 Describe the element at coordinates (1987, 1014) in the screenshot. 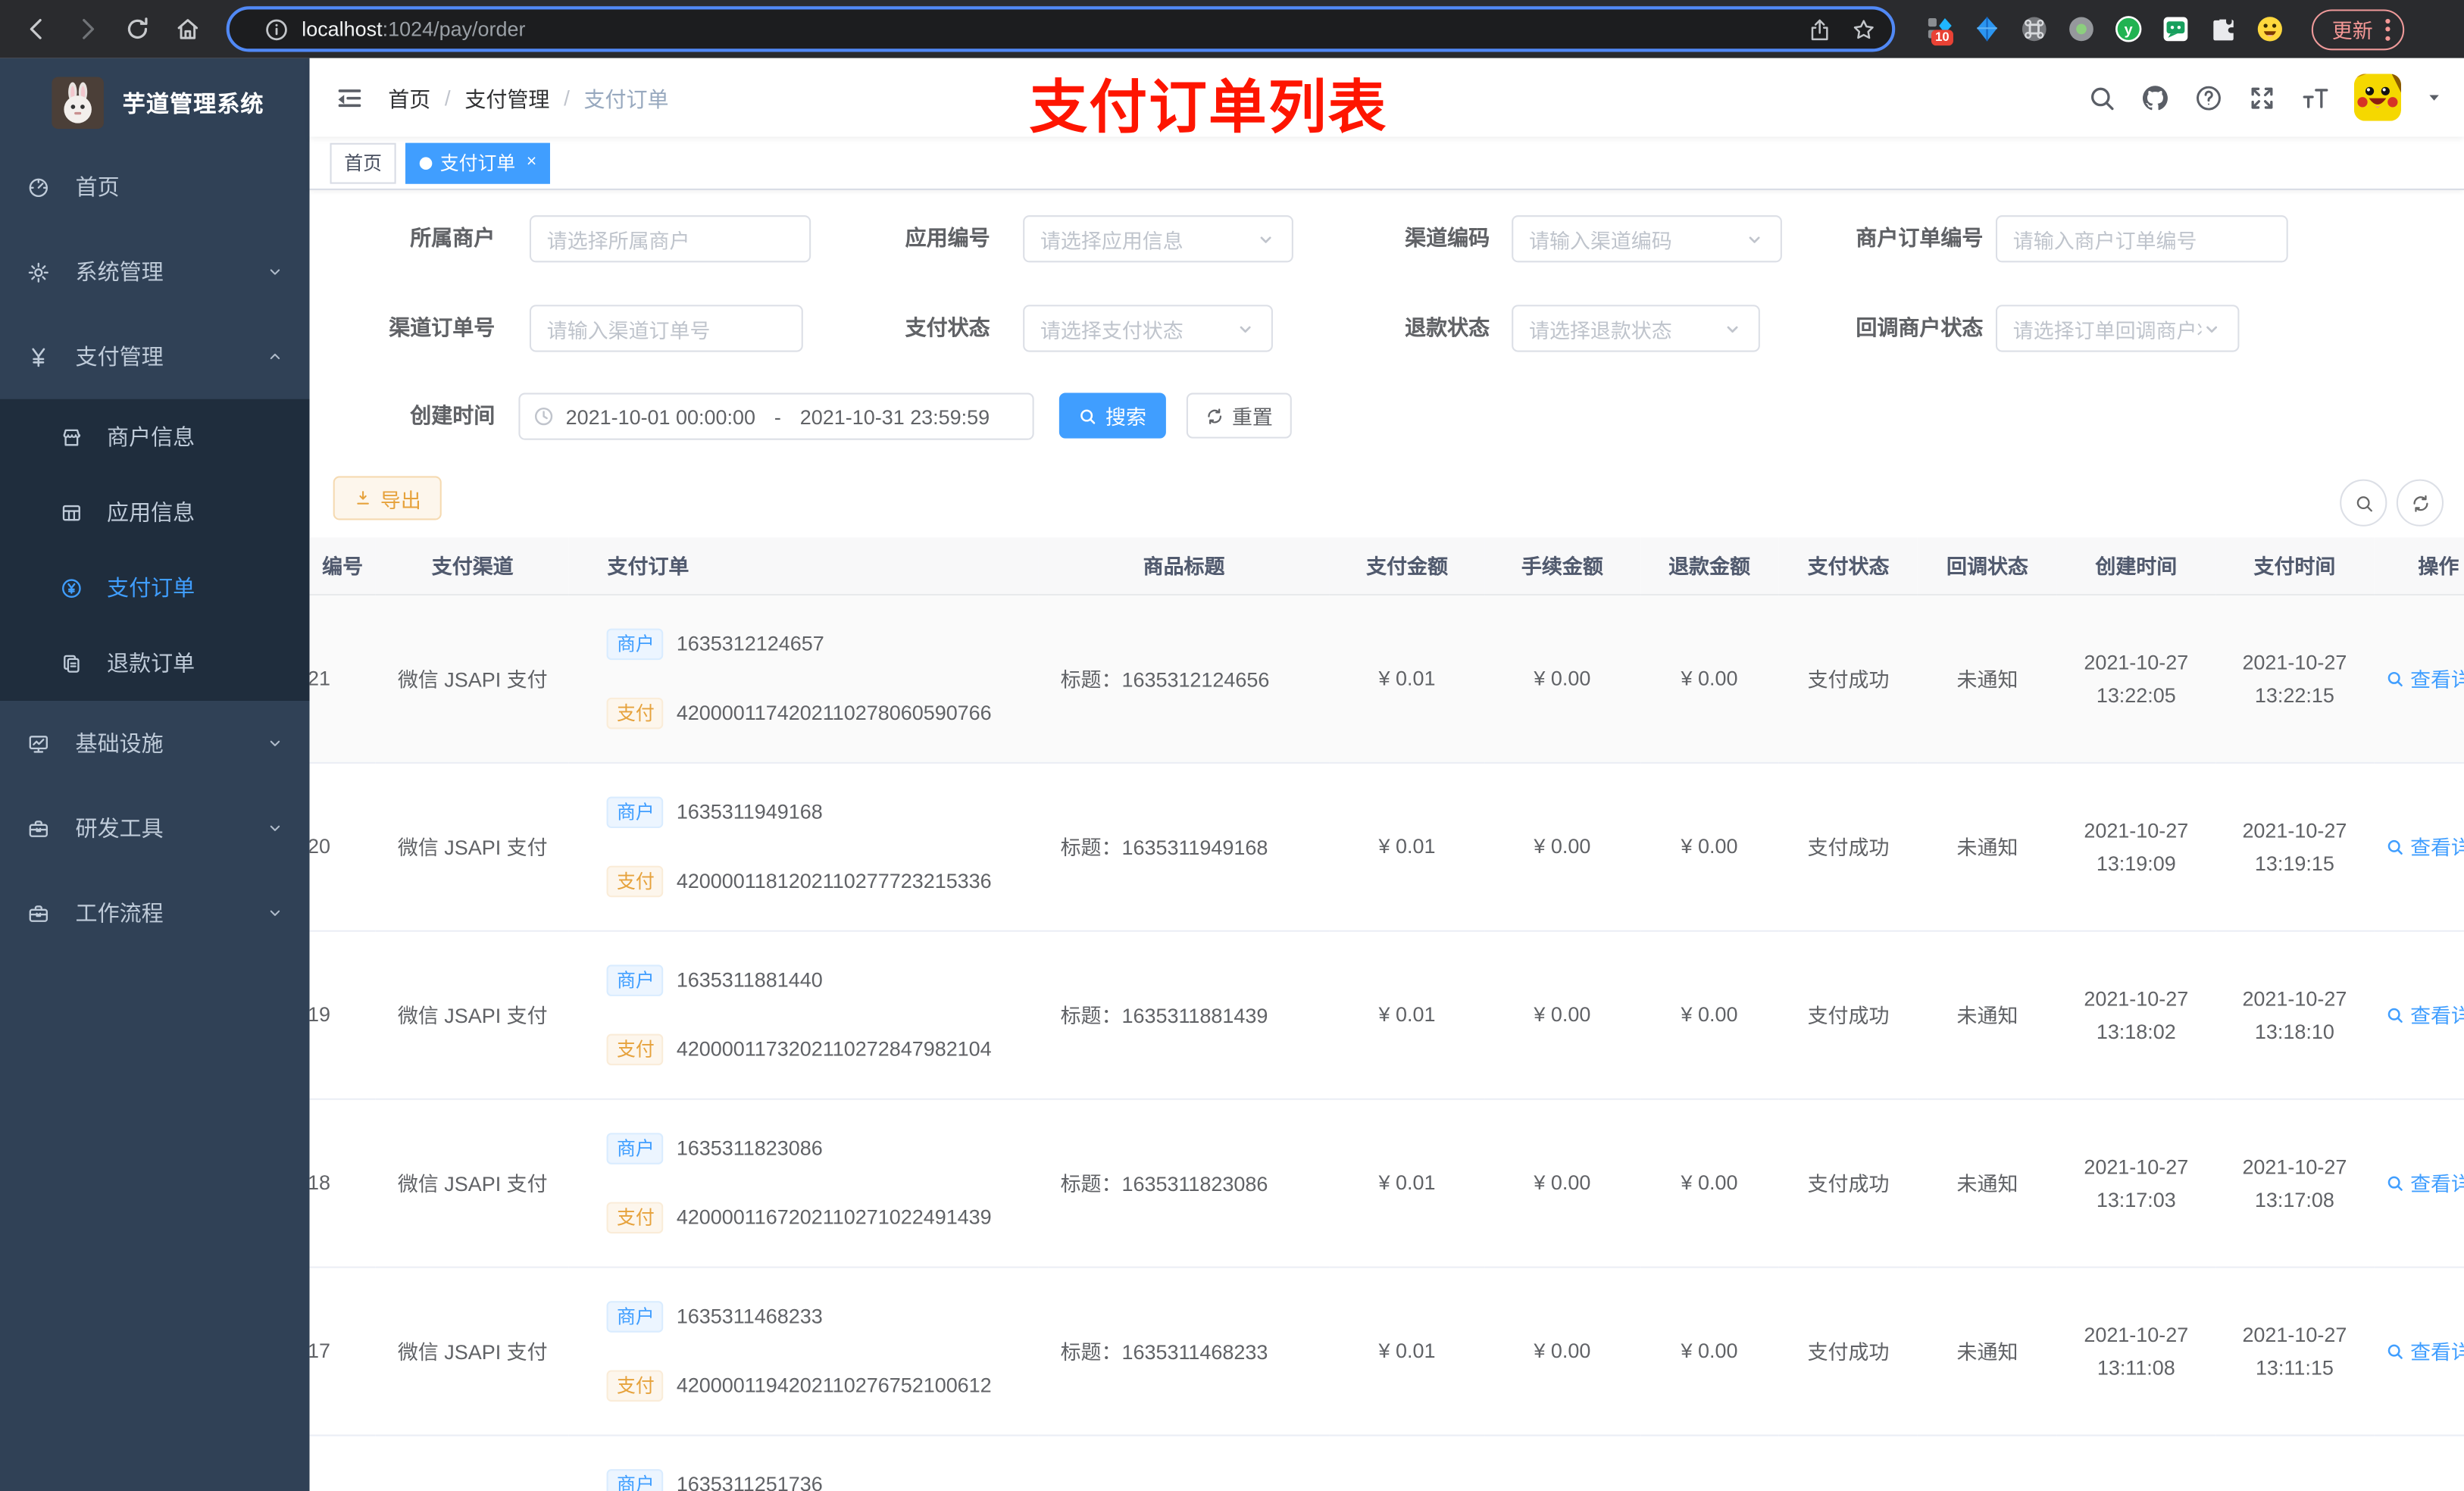

I see `notify-status-cell: 未通知` at that location.